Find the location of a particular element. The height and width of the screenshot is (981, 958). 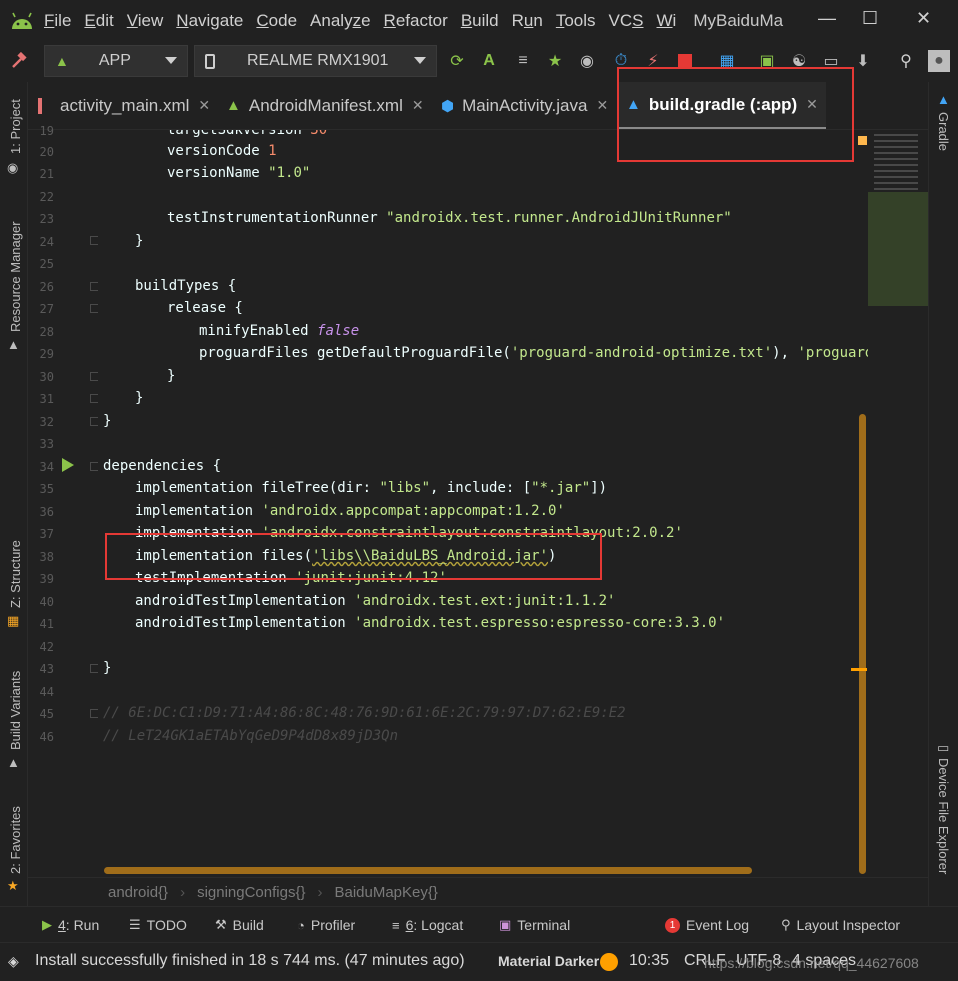

profiler-tool-button: ◔ Profiler is located at coordinates (326, 925).